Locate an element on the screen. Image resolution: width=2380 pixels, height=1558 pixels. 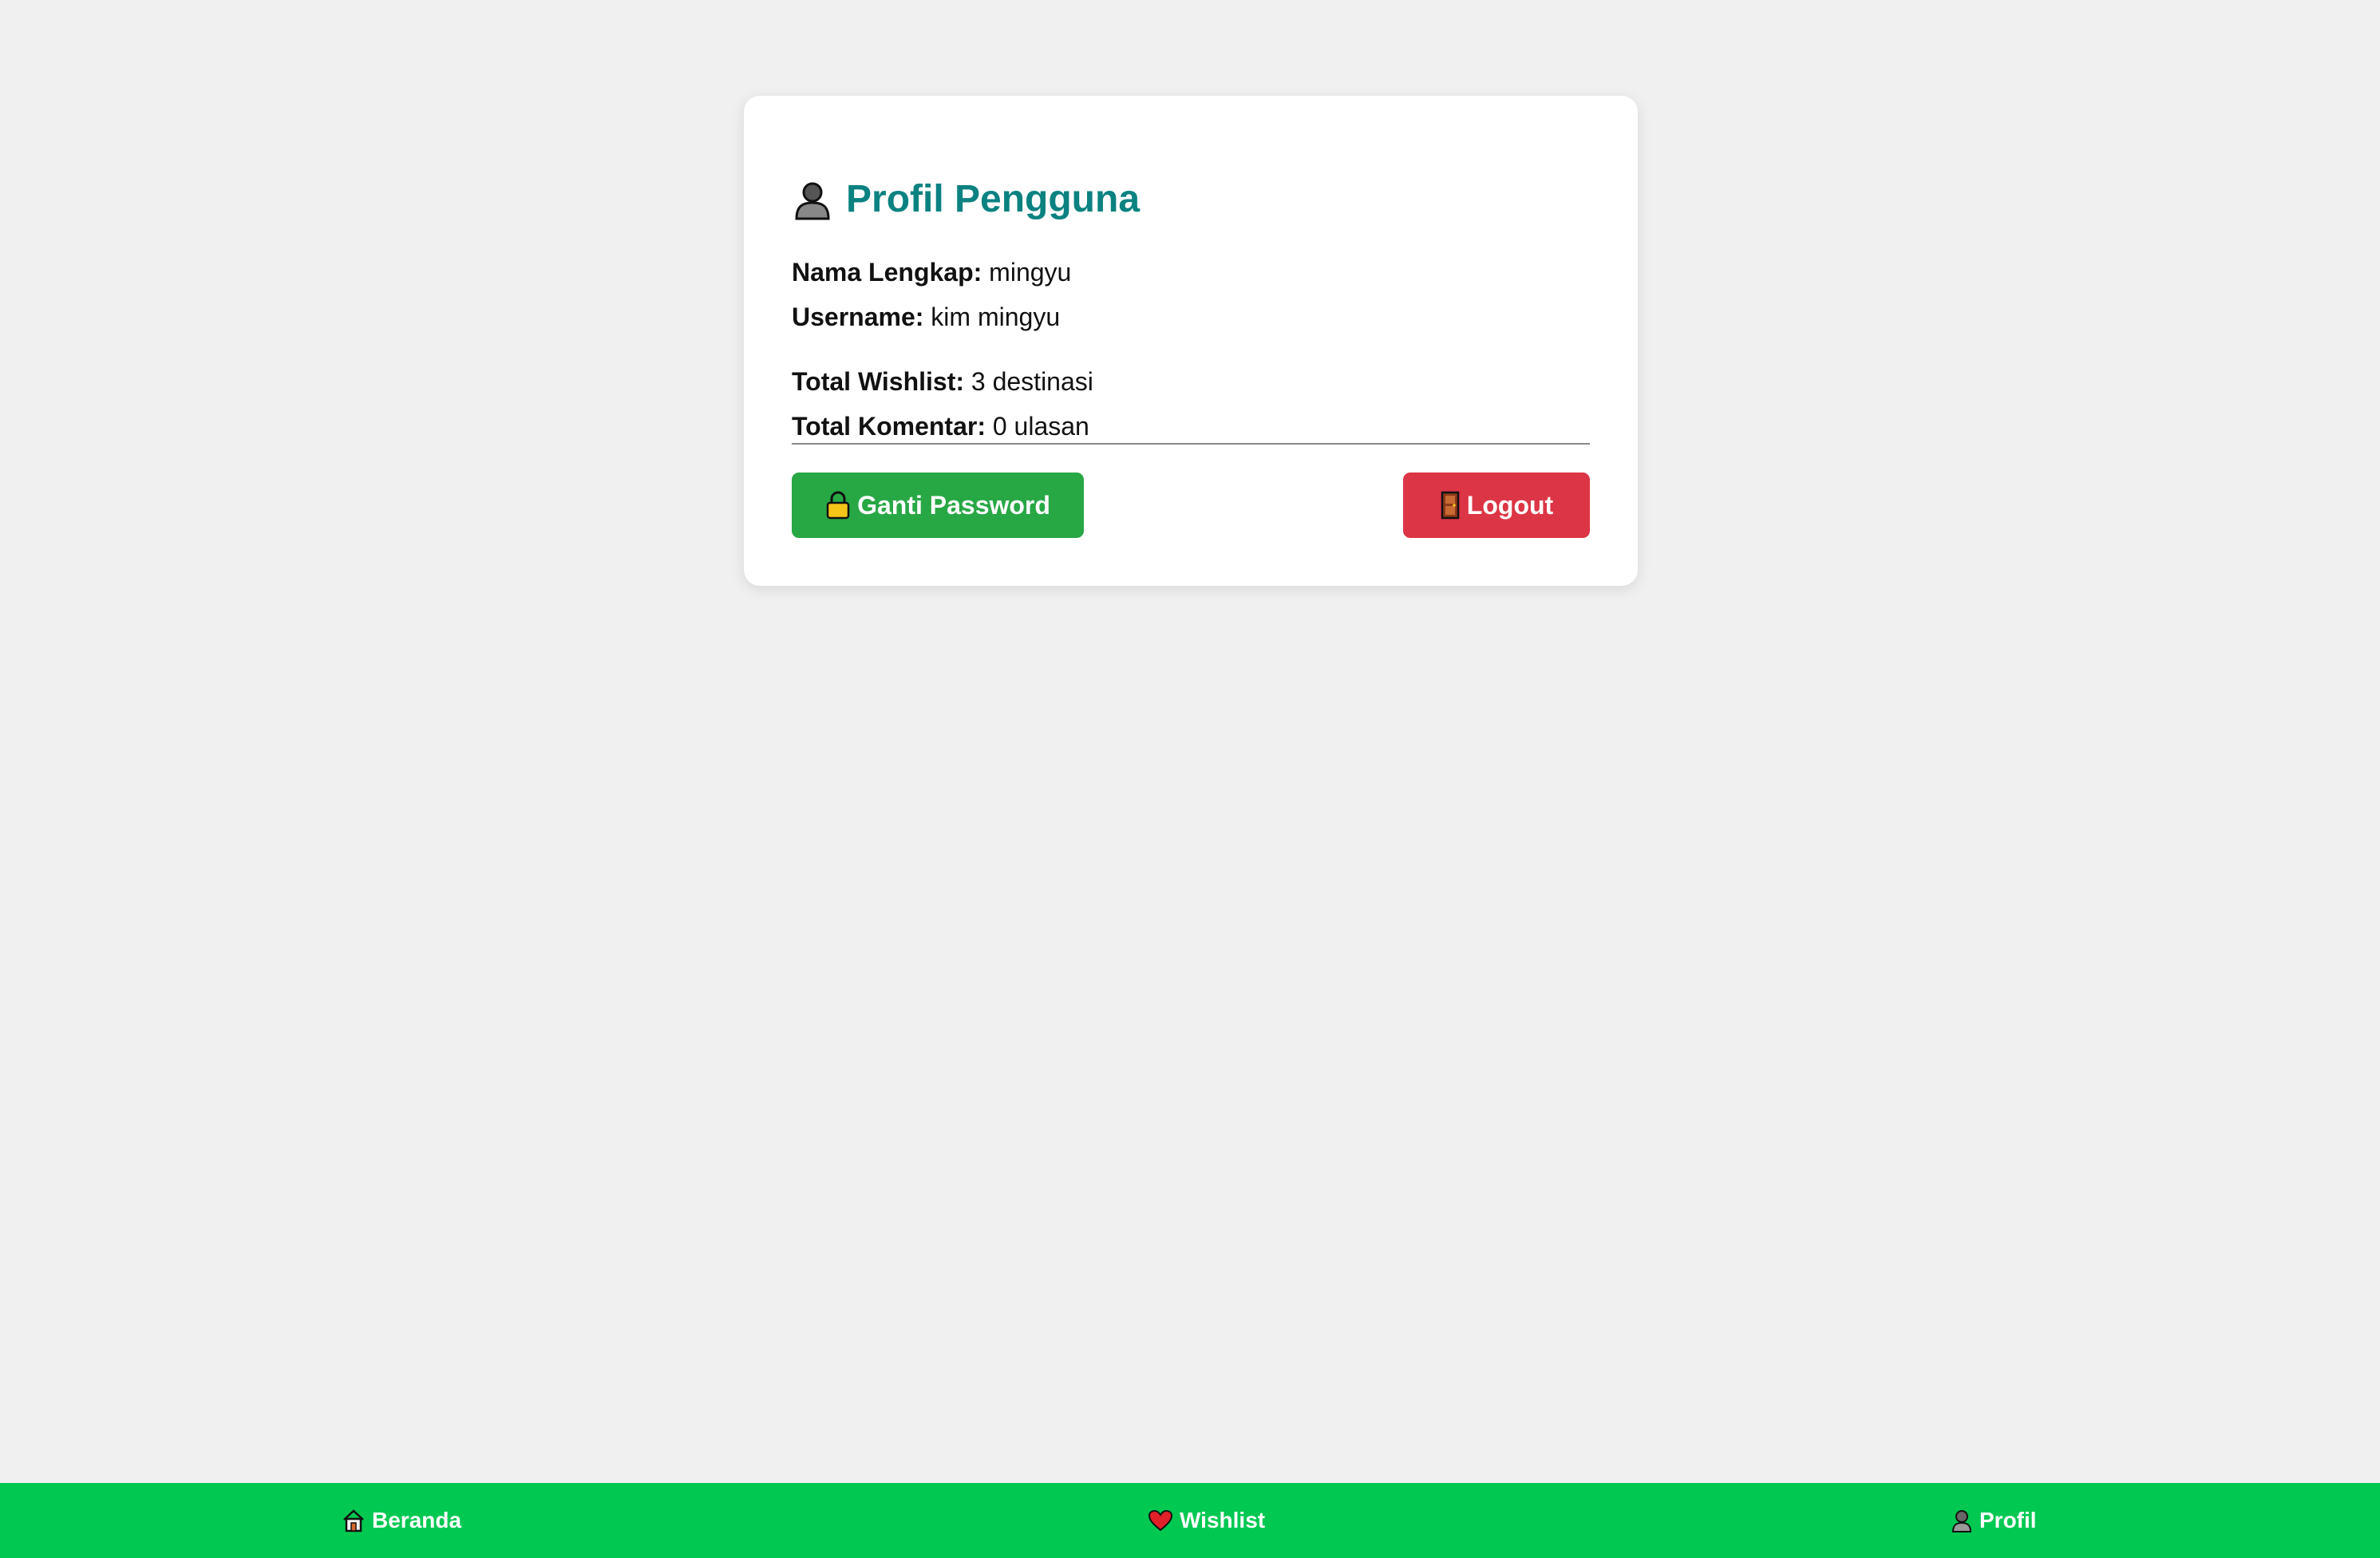
home-icon is located at coordinates (354, 1520).